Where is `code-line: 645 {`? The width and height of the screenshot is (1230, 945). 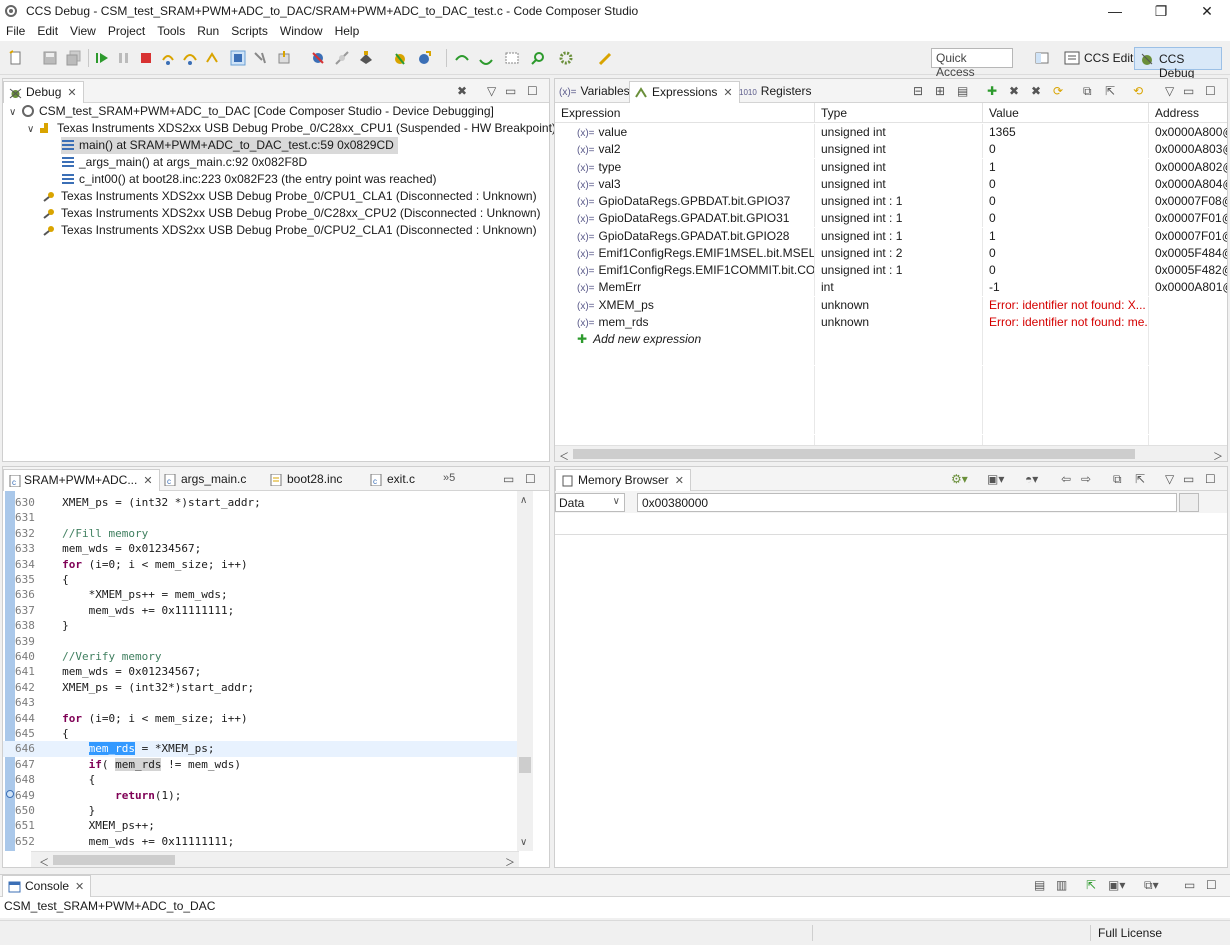 code-line: 645 { is located at coordinates (260, 733).